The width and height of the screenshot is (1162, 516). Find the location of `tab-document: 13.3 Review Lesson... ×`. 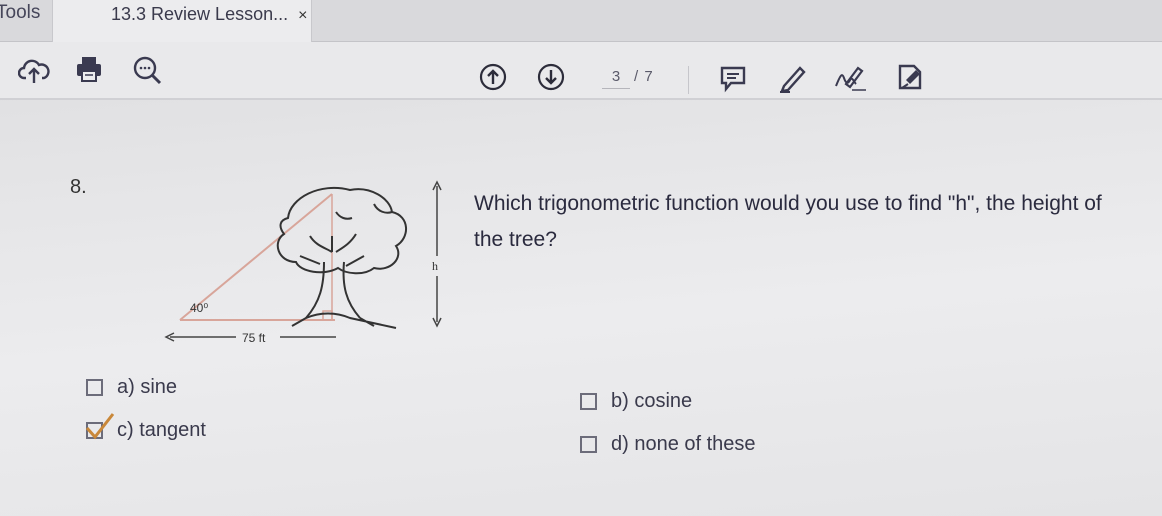

tab-document: 13.3 Review Lesson... × is located at coordinates (182, 21).